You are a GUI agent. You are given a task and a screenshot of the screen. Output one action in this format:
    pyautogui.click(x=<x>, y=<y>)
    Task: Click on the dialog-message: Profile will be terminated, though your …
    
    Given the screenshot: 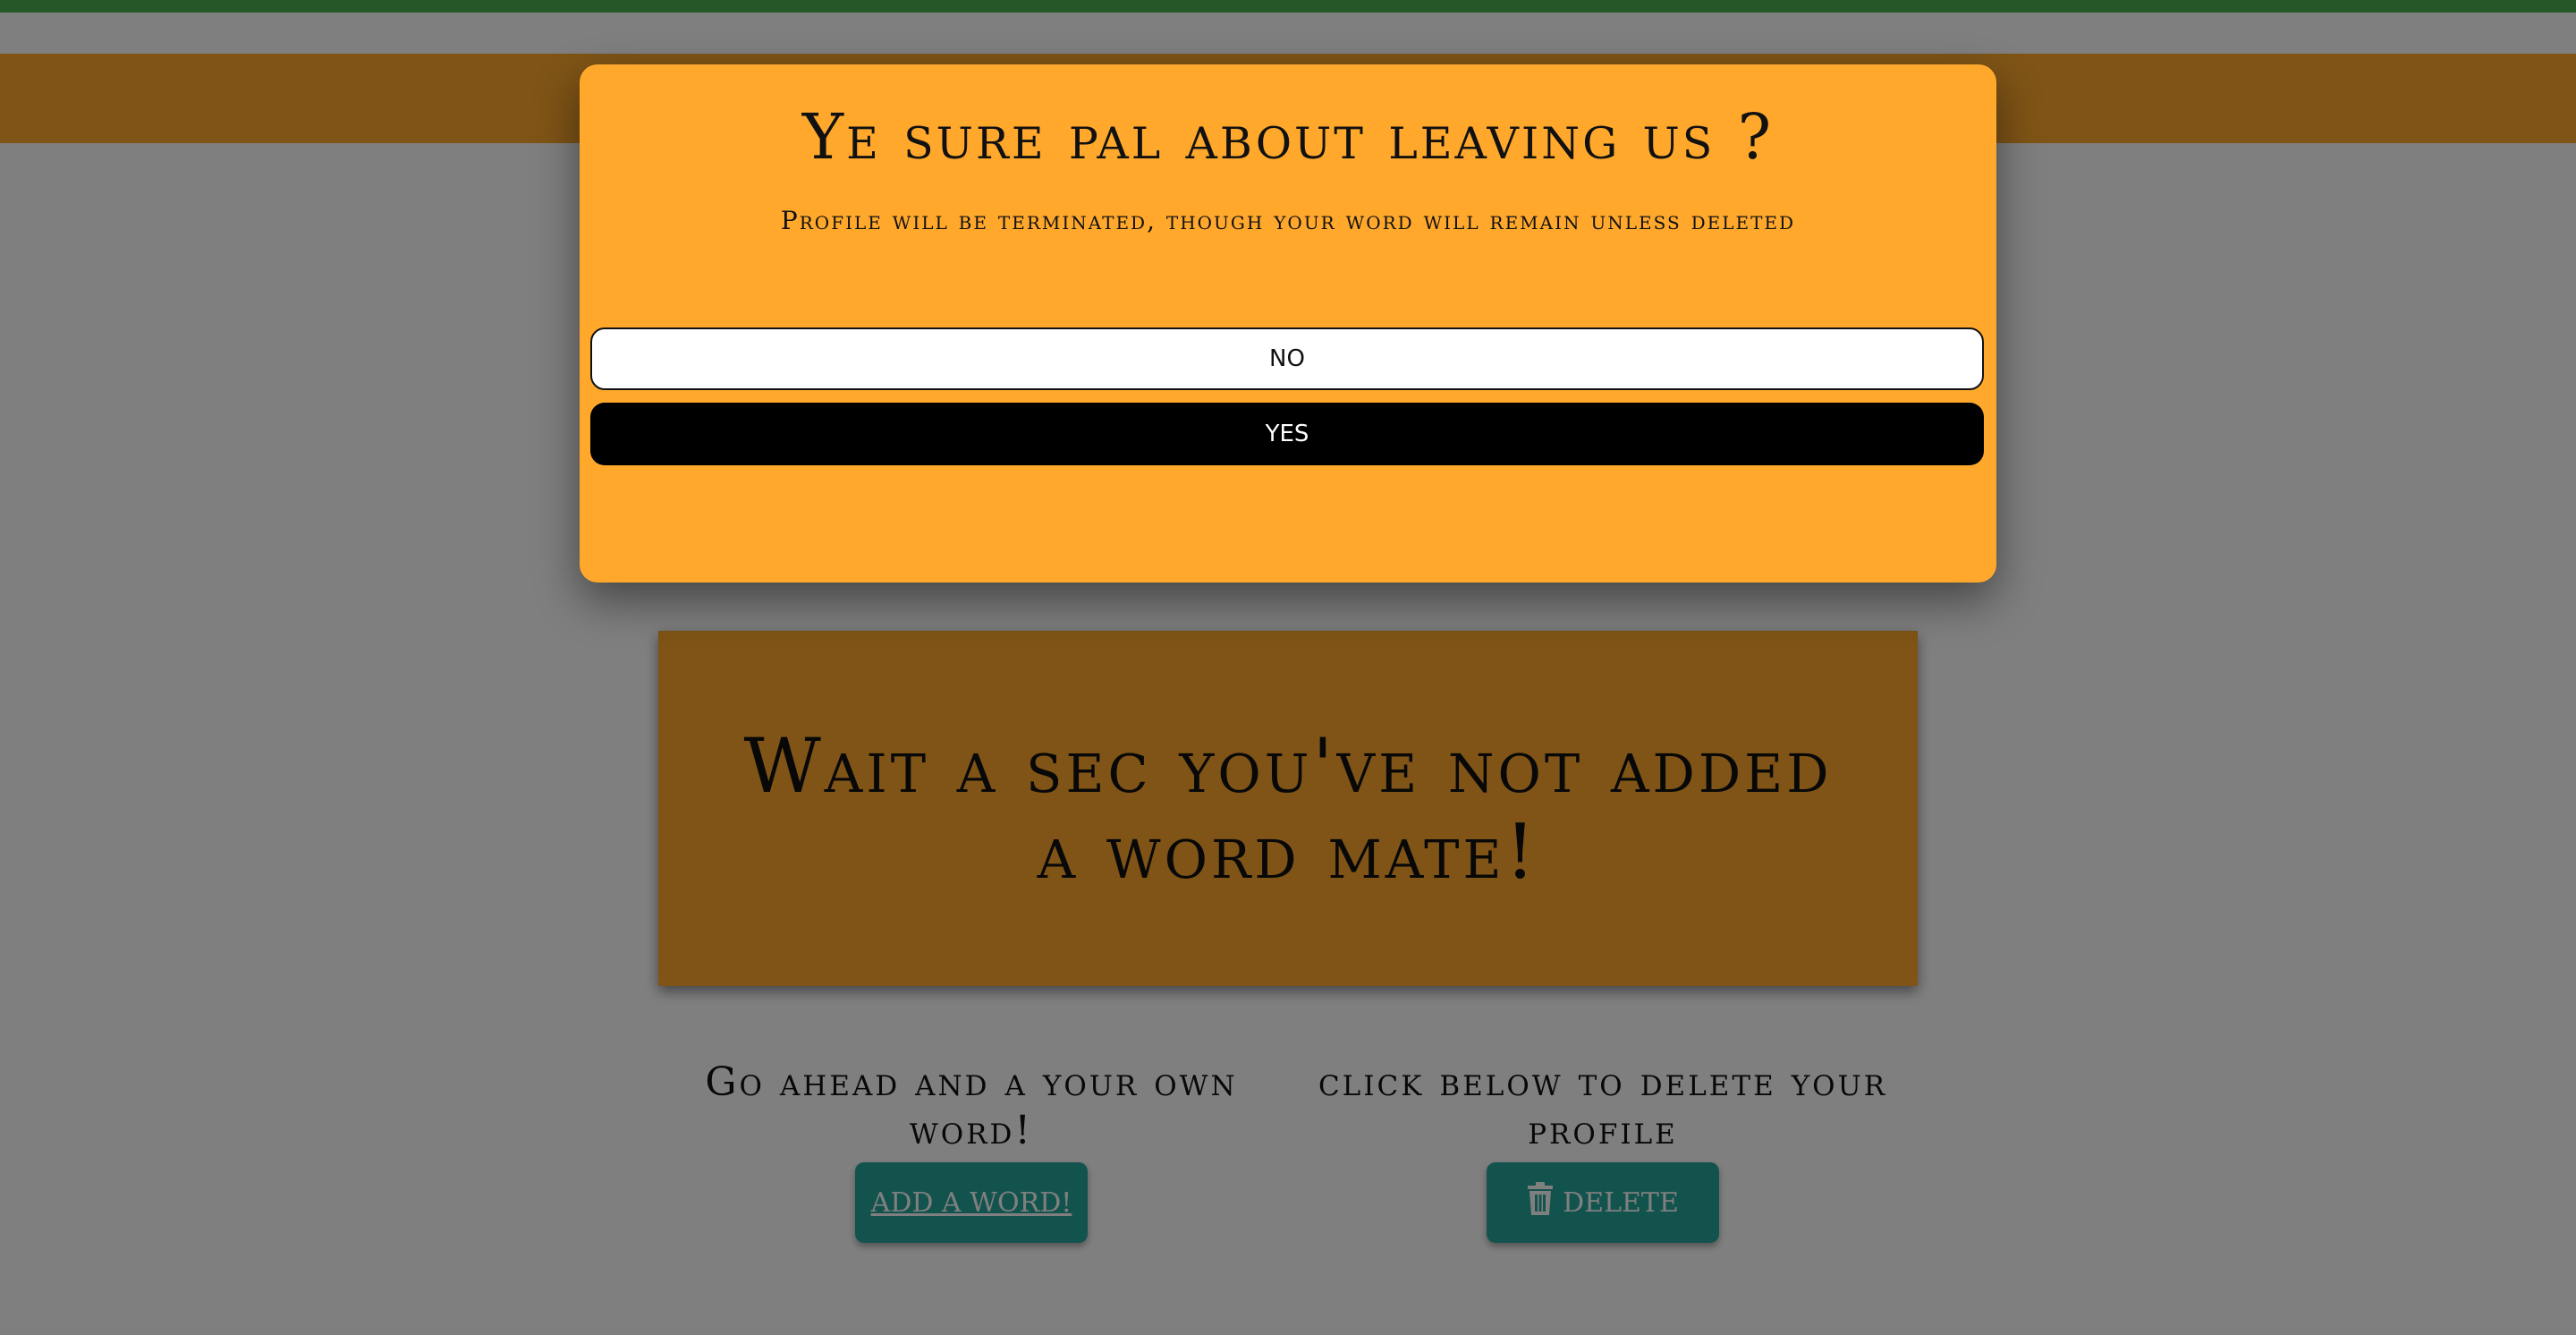 What is the action you would take?
    pyautogui.click(x=1288, y=220)
    